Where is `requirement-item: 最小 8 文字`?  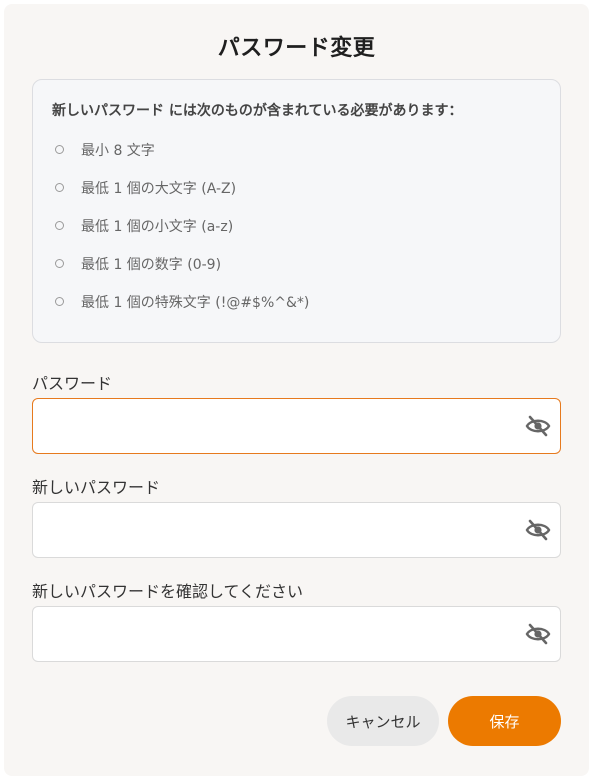 requirement-item: 最小 8 文字 is located at coordinates (182, 159).